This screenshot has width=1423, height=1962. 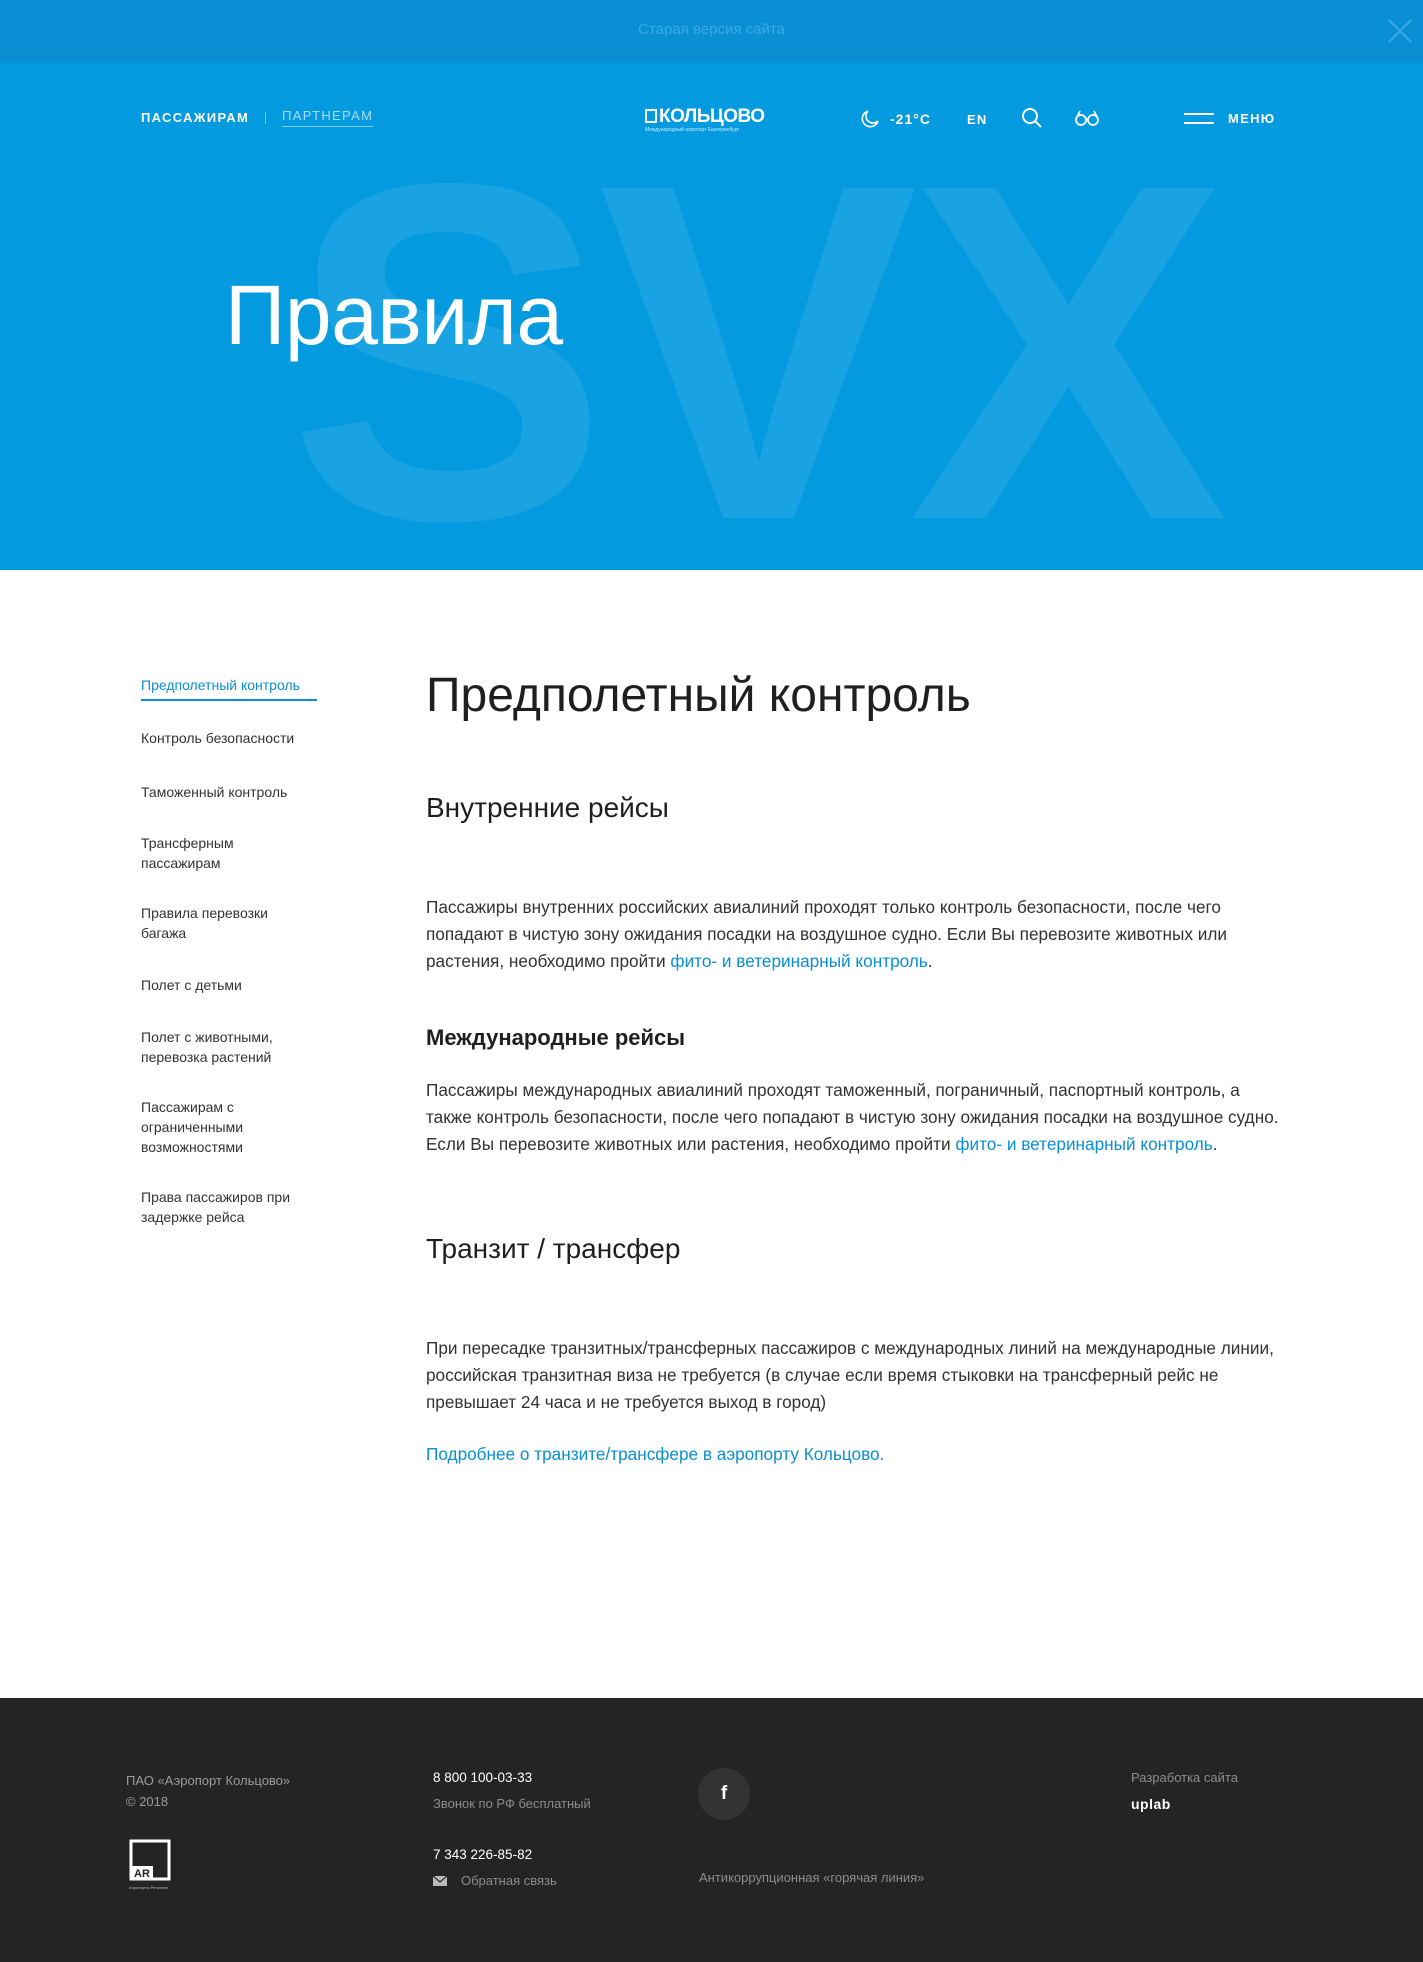 What do you see at coordinates (226, 1207) in the screenshot?
I see `sidebar-item-delay-rights: Права пассажиров при задержке рейса` at bounding box center [226, 1207].